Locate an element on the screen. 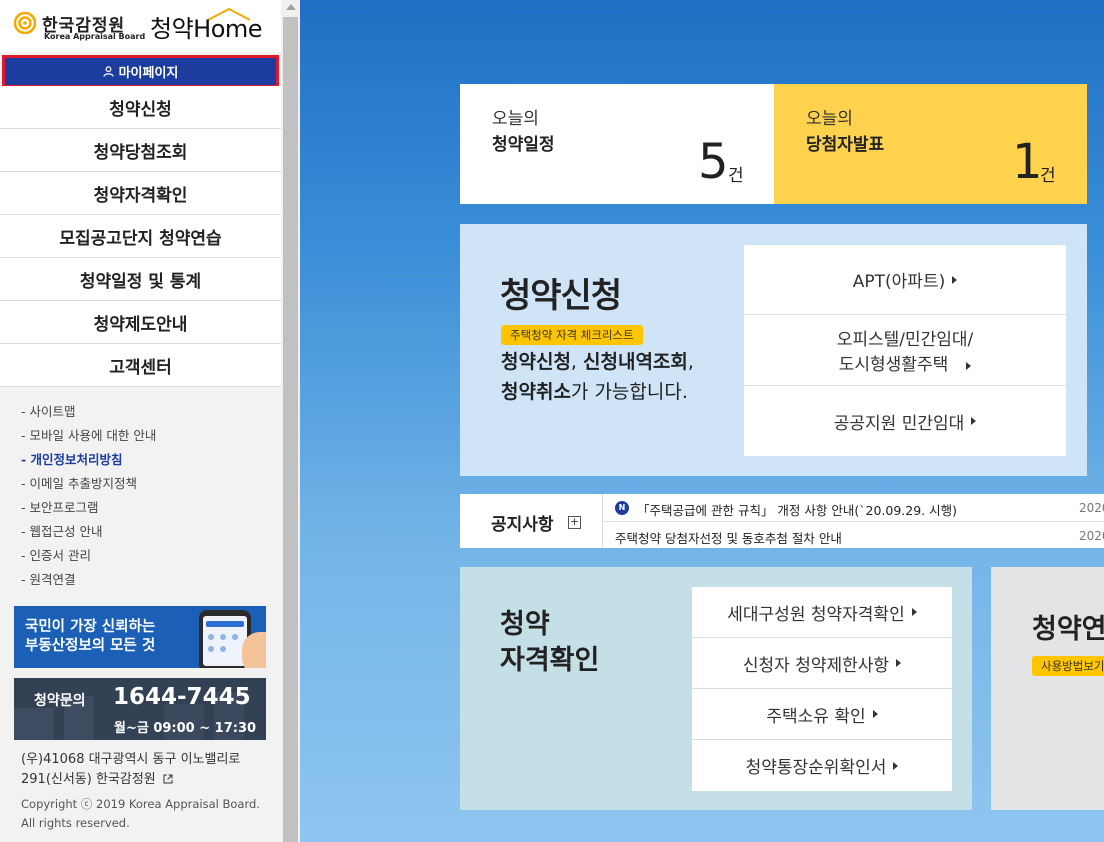 The height and width of the screenshot is (842, 1104). scrollbar-thumb is located at coordinates (290, 429).